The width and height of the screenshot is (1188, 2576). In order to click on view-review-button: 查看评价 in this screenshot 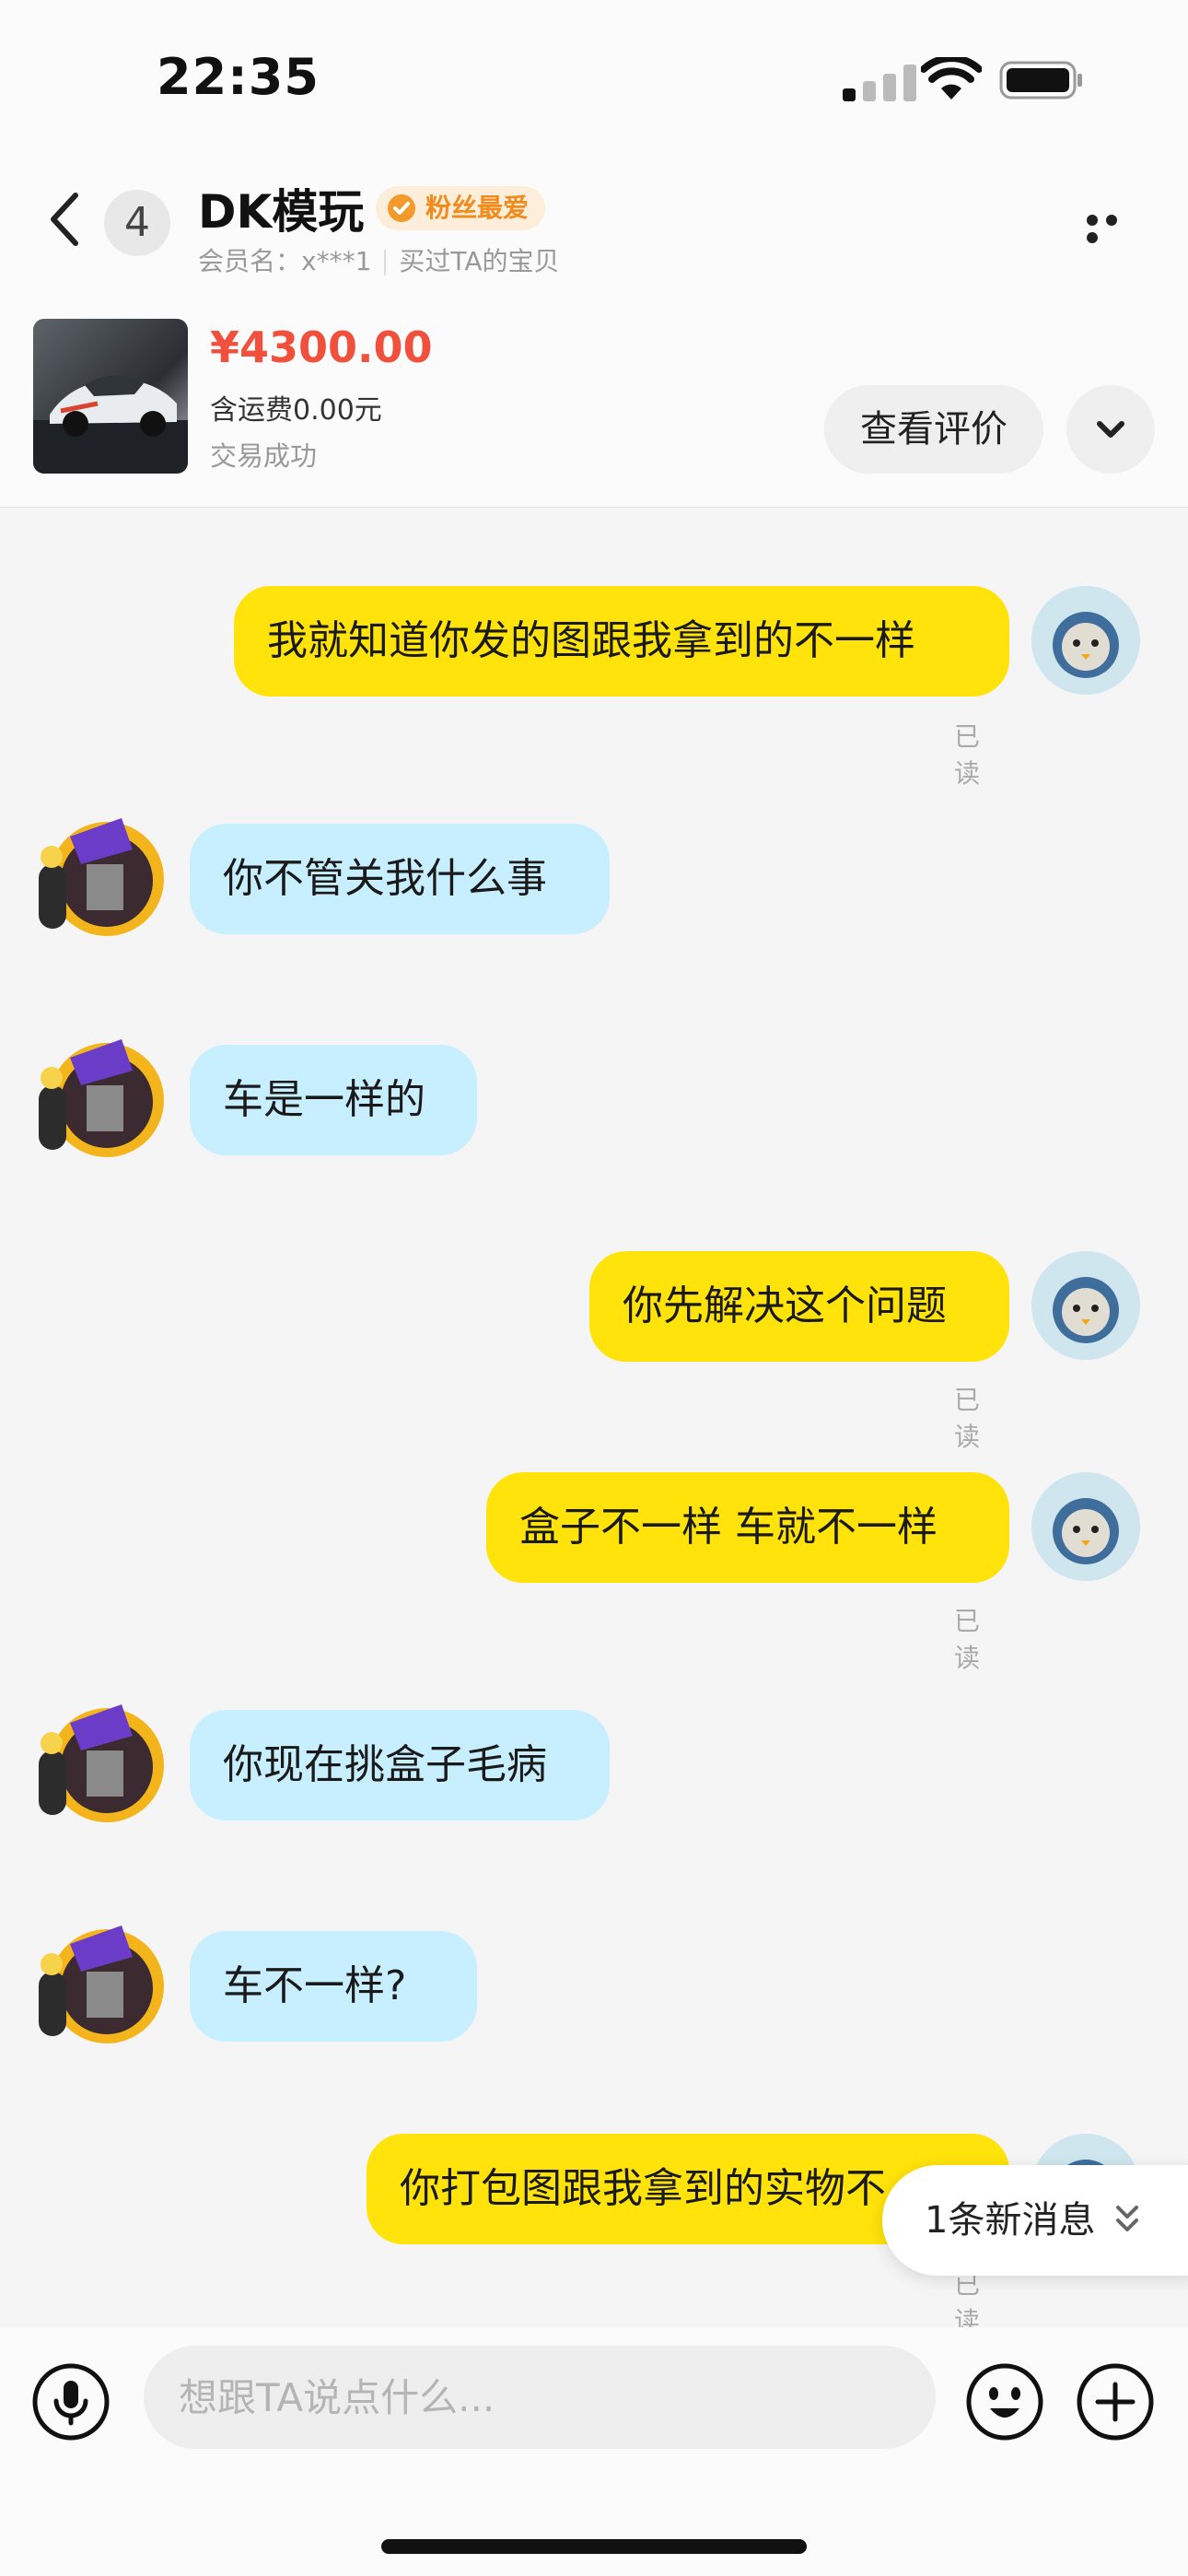, I will do `click(934, 429)`.